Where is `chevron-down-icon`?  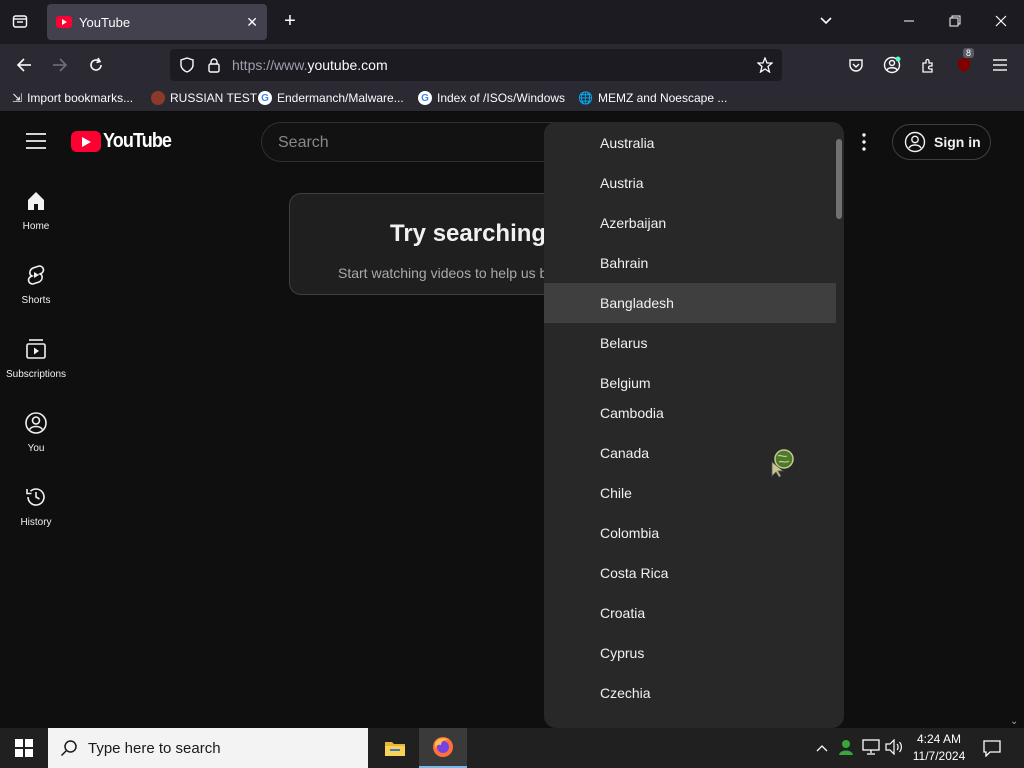
chevron-down-icon is located at coordinates (826, 21).